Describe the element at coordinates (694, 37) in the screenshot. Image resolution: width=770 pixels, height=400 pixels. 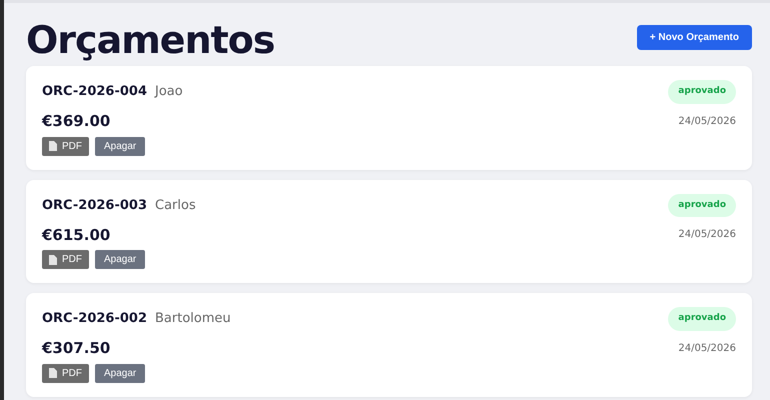
I see `new-quote-button: + Novo Orçamento` at that location.